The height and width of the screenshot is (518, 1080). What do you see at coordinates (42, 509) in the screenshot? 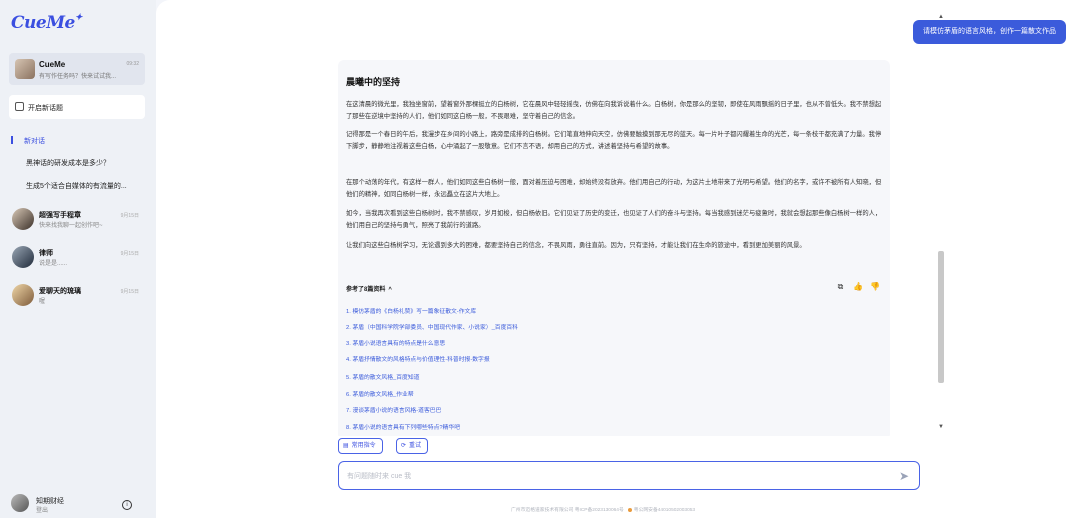
I see `logout-link: 登出` at bounding box center [42, 509].